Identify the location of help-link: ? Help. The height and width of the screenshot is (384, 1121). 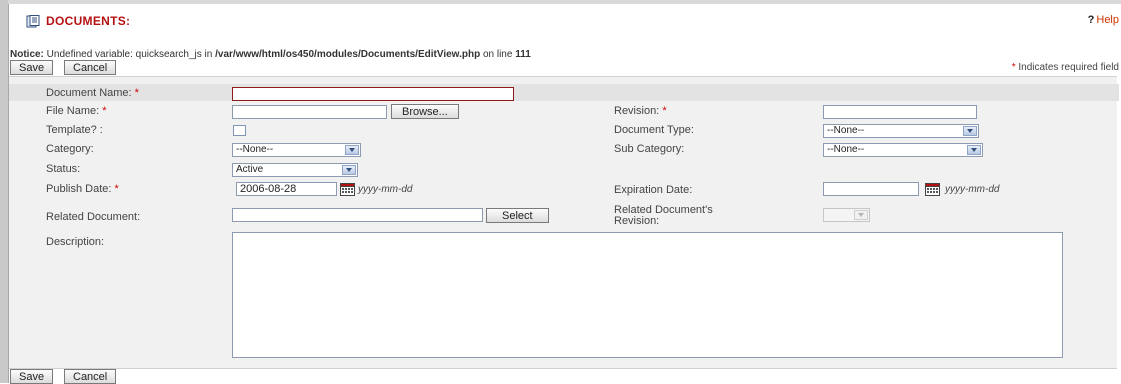
(1103, 20).